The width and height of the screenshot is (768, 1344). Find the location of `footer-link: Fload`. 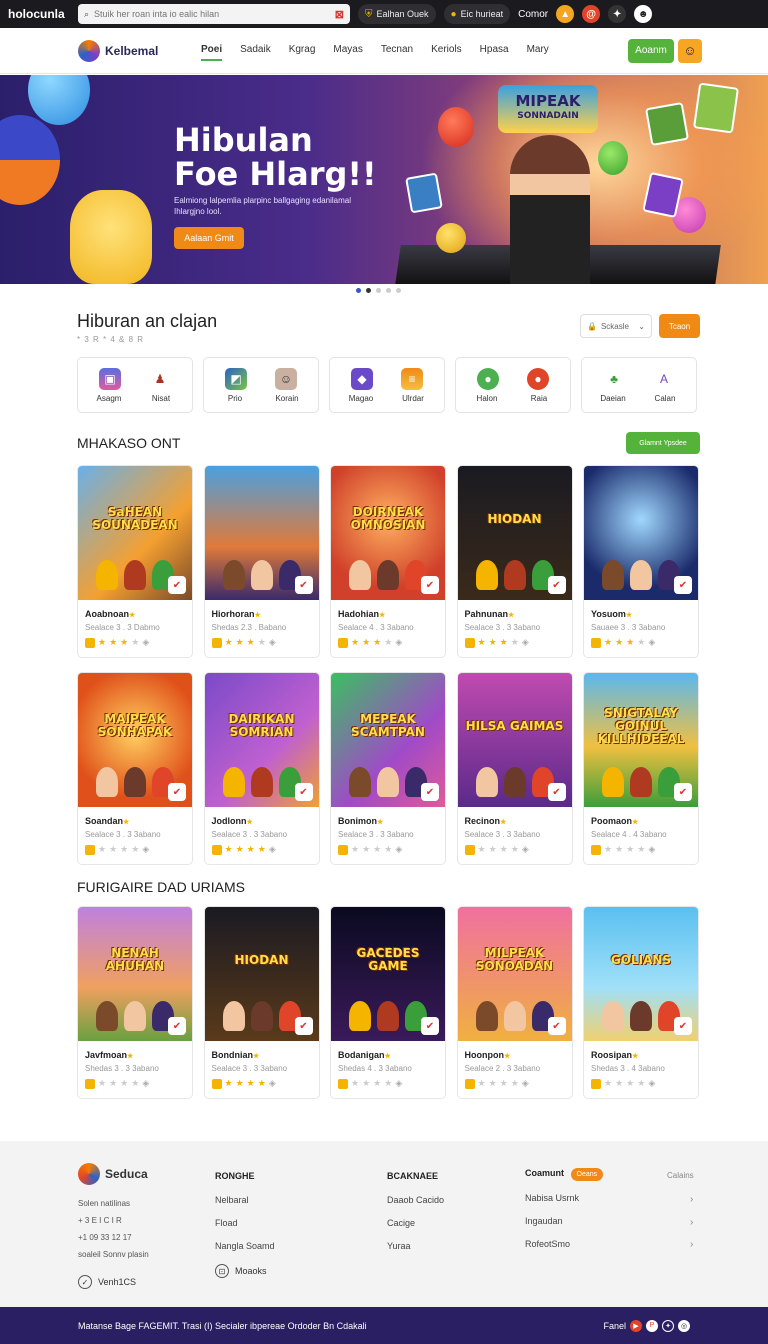

footer-link: Fload is located at coordinates (245, 1223).